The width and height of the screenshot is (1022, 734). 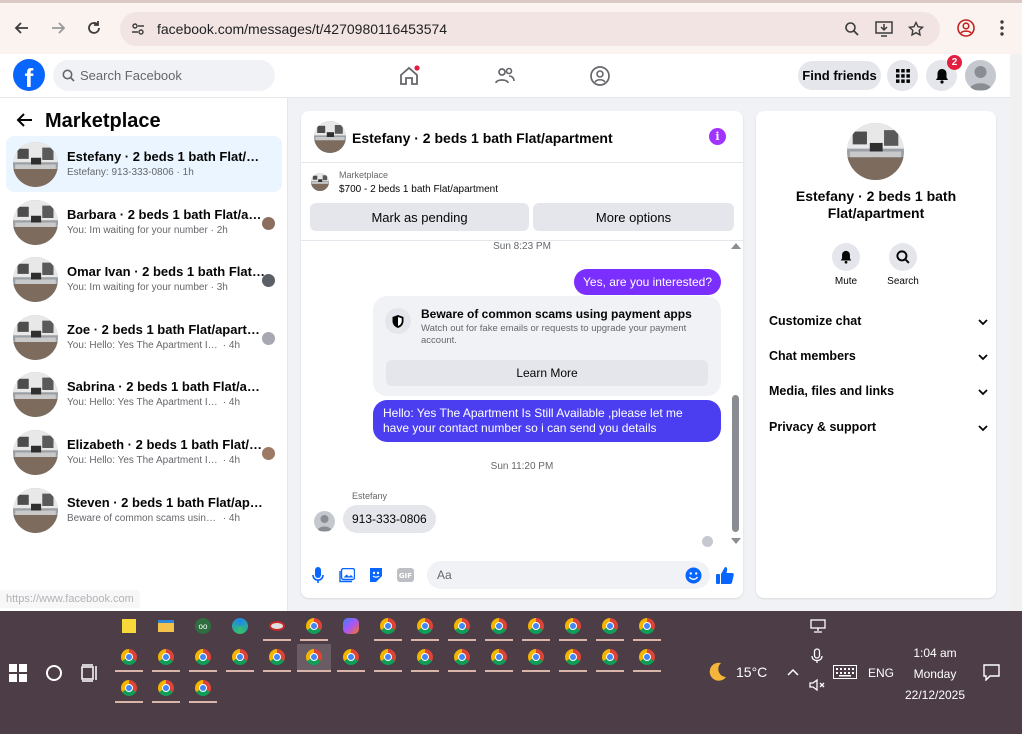 I want to click on account-avatar, so click(x=980, y=75).